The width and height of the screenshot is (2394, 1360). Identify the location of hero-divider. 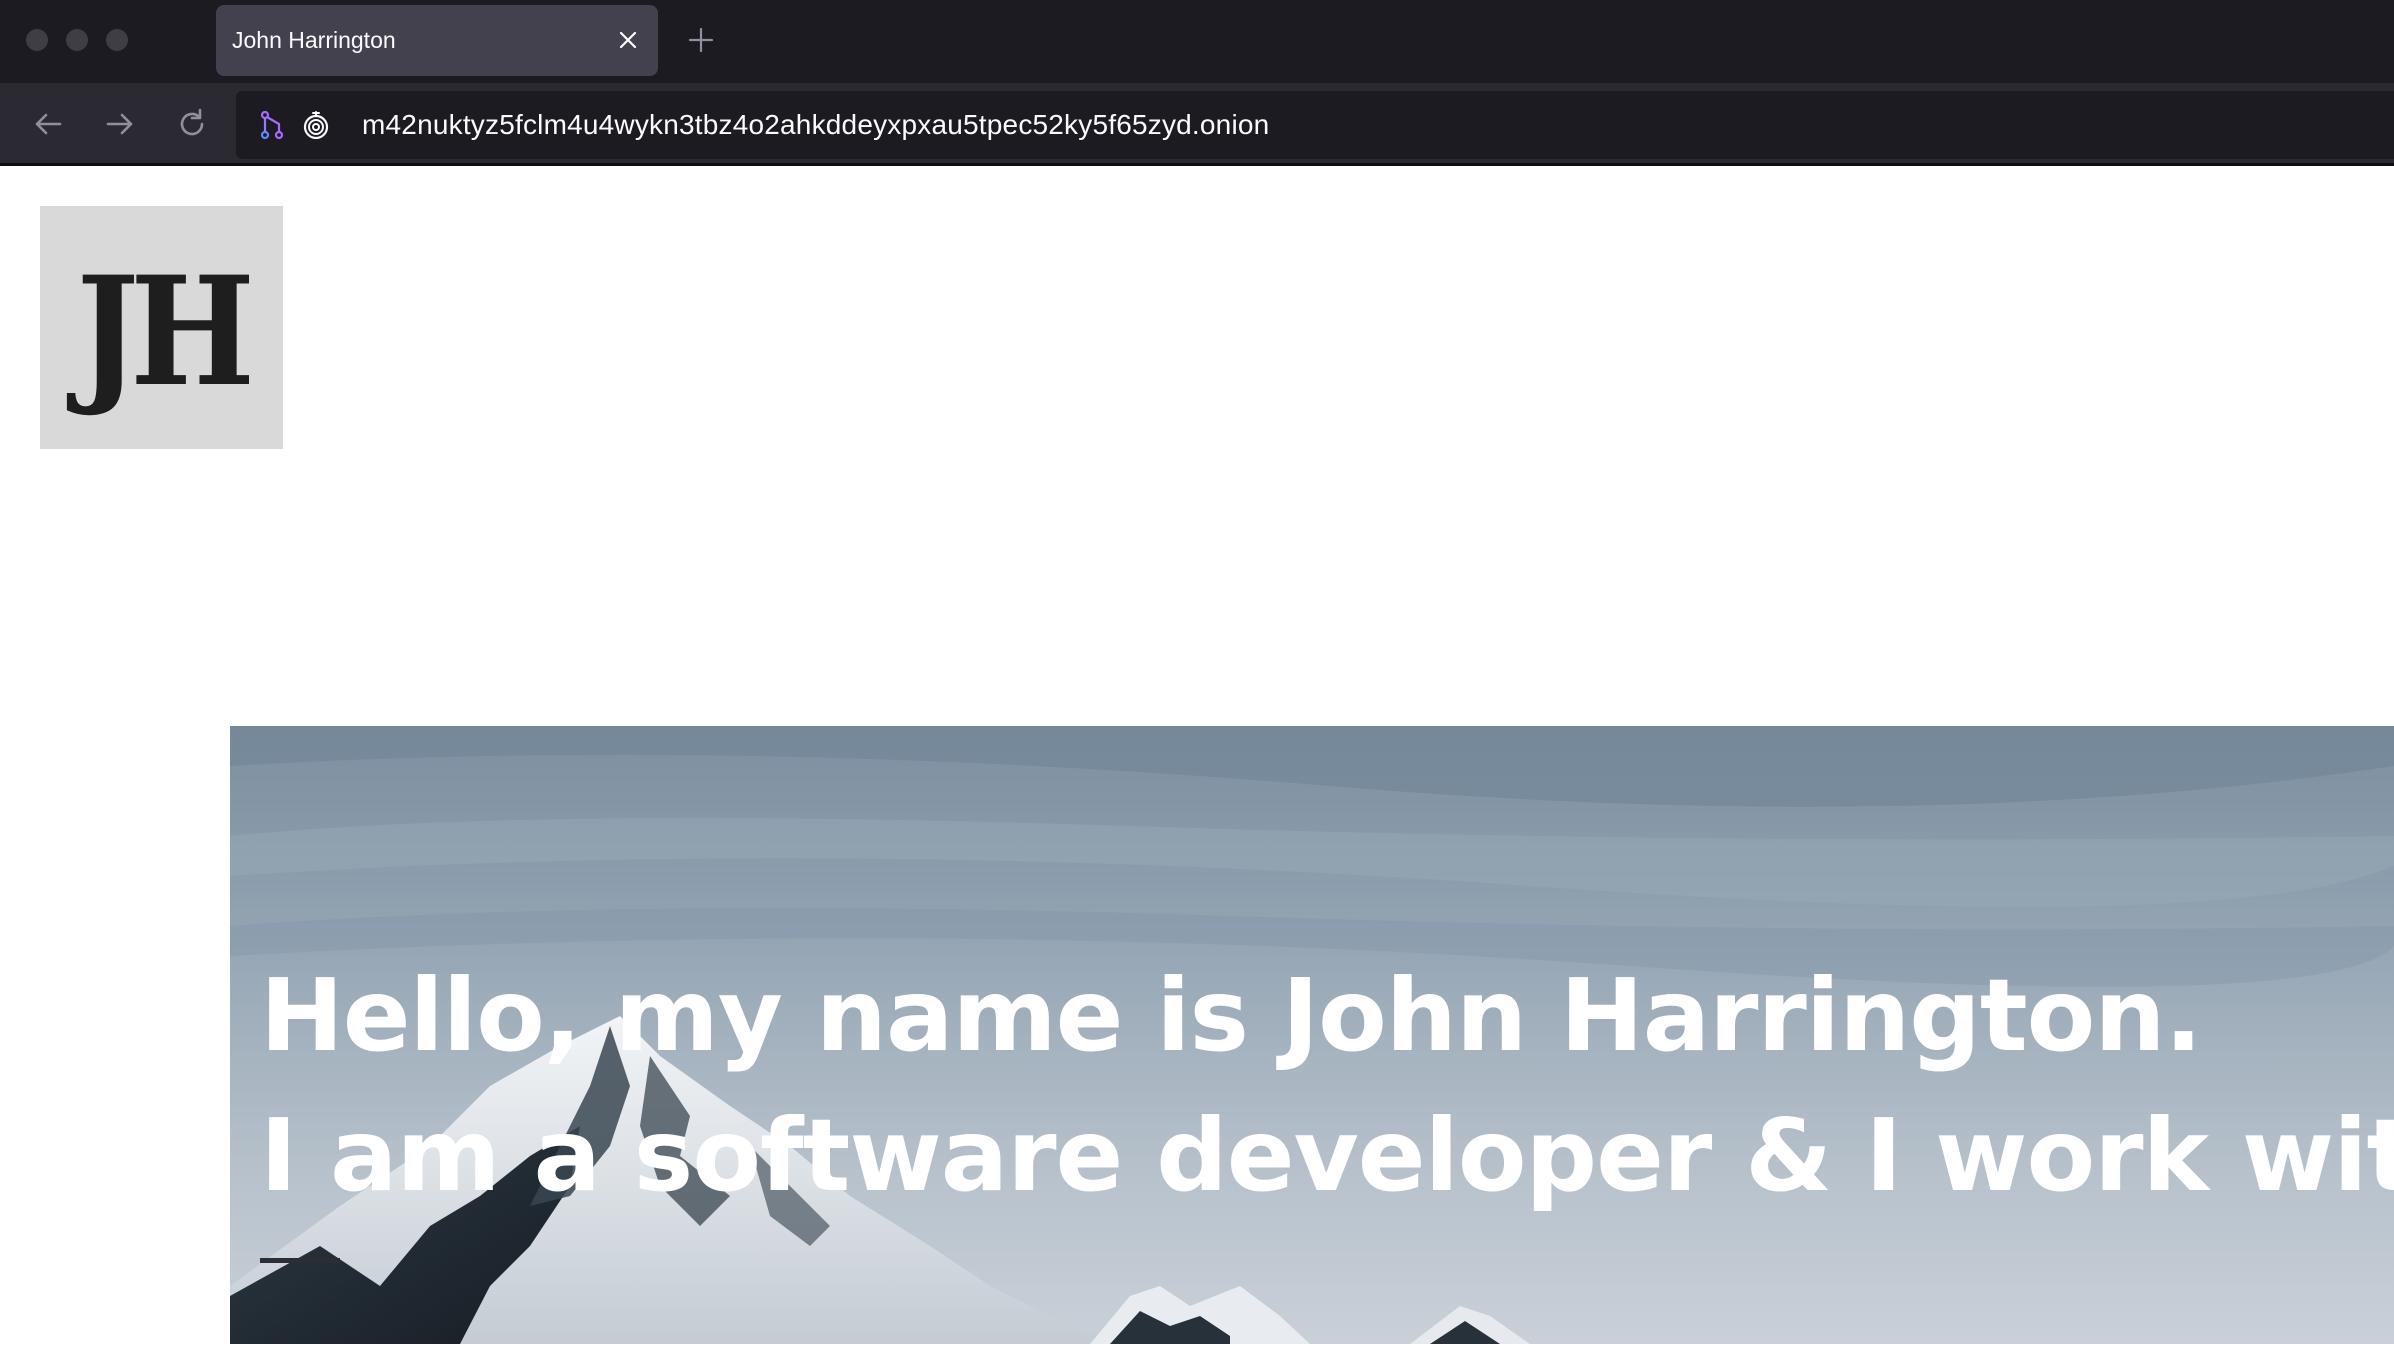
(300, 1260).